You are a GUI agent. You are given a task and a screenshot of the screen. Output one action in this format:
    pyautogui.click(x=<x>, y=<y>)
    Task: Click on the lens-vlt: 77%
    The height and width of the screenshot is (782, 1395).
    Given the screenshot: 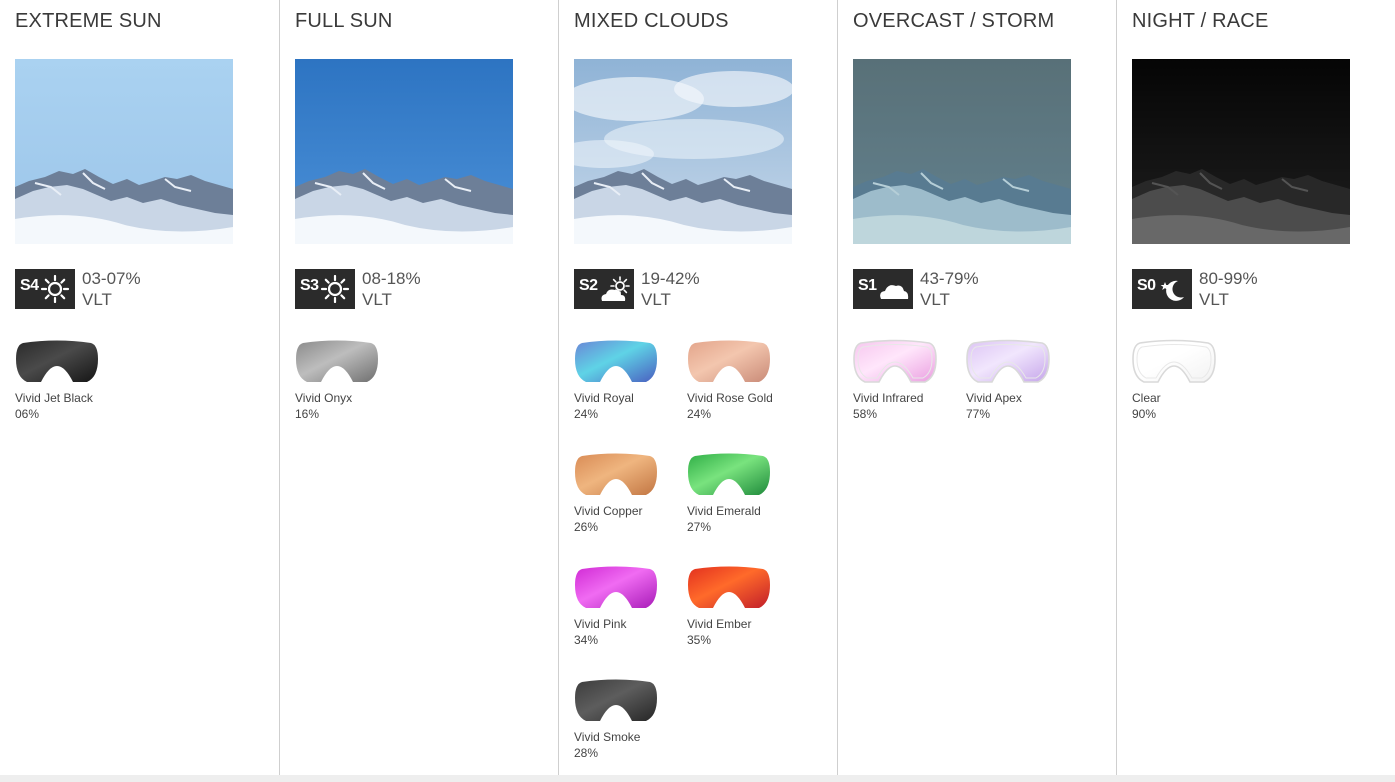 What is the action you would take?
    pyautogui.click(x=978, y=414)
    